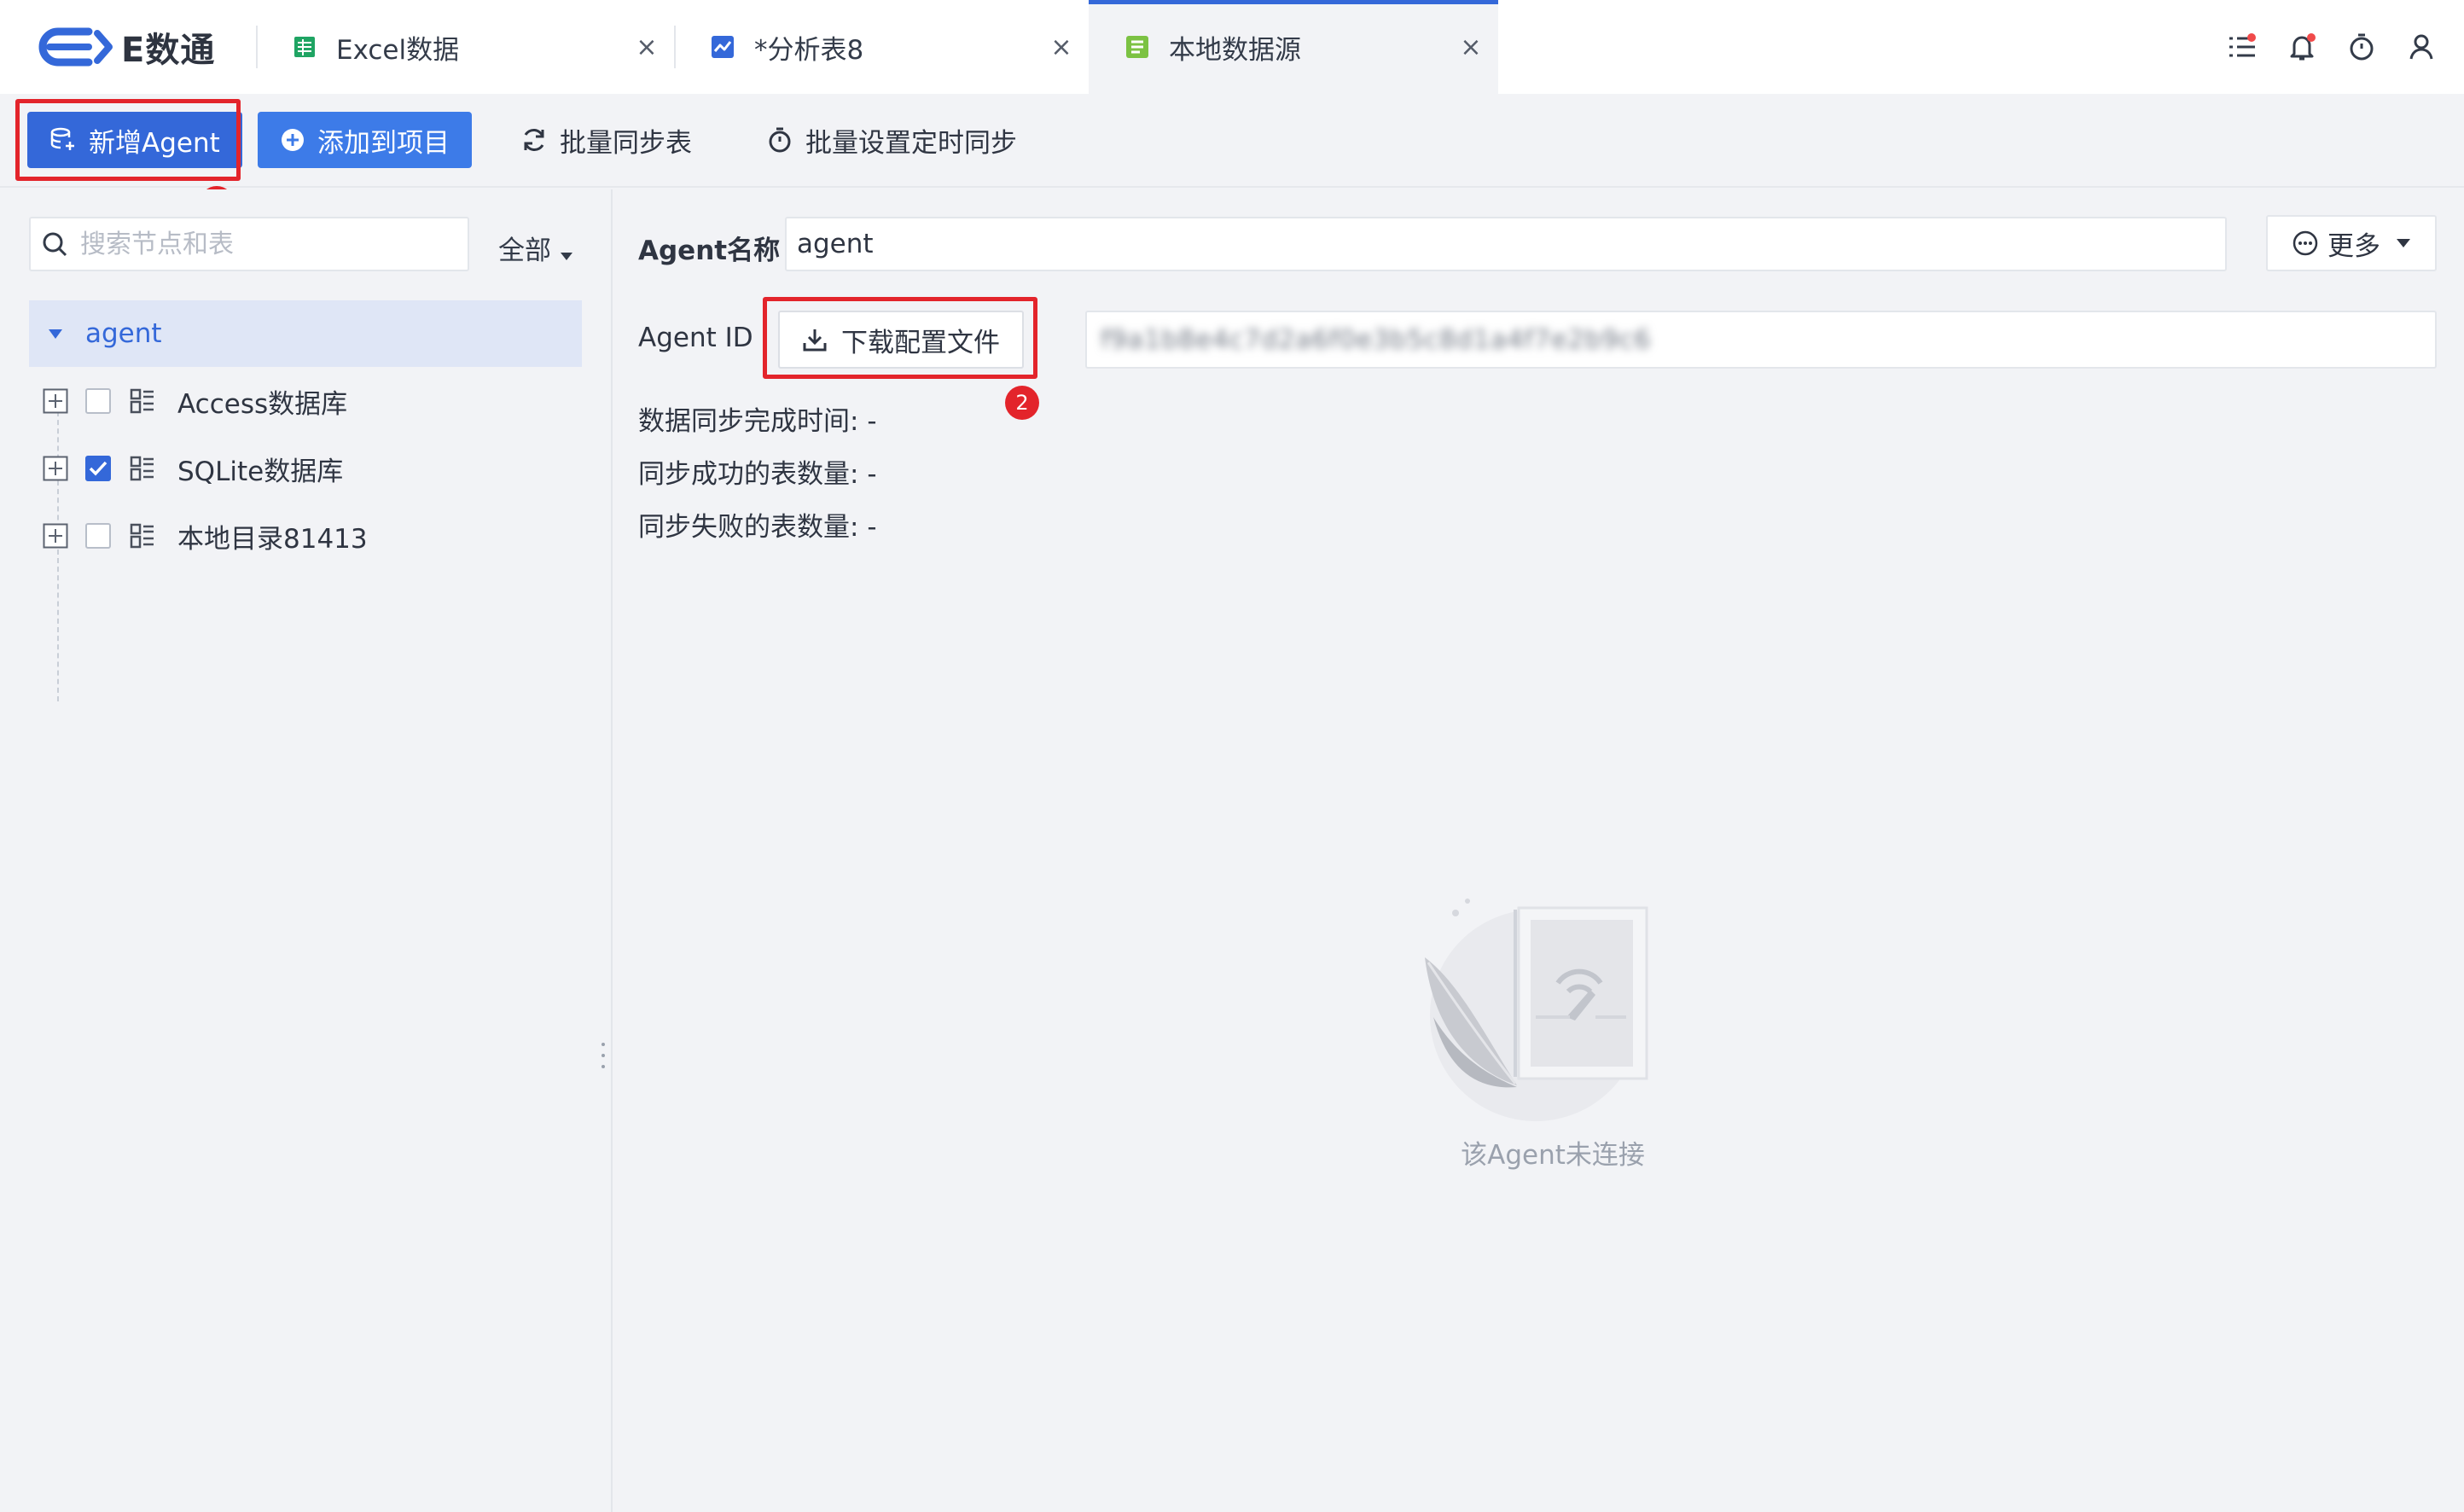 The height and width of the screenshot is (1512, 2464). I want to click on batch-schedule-label: 批量设置定时同步, so click(911, 143).